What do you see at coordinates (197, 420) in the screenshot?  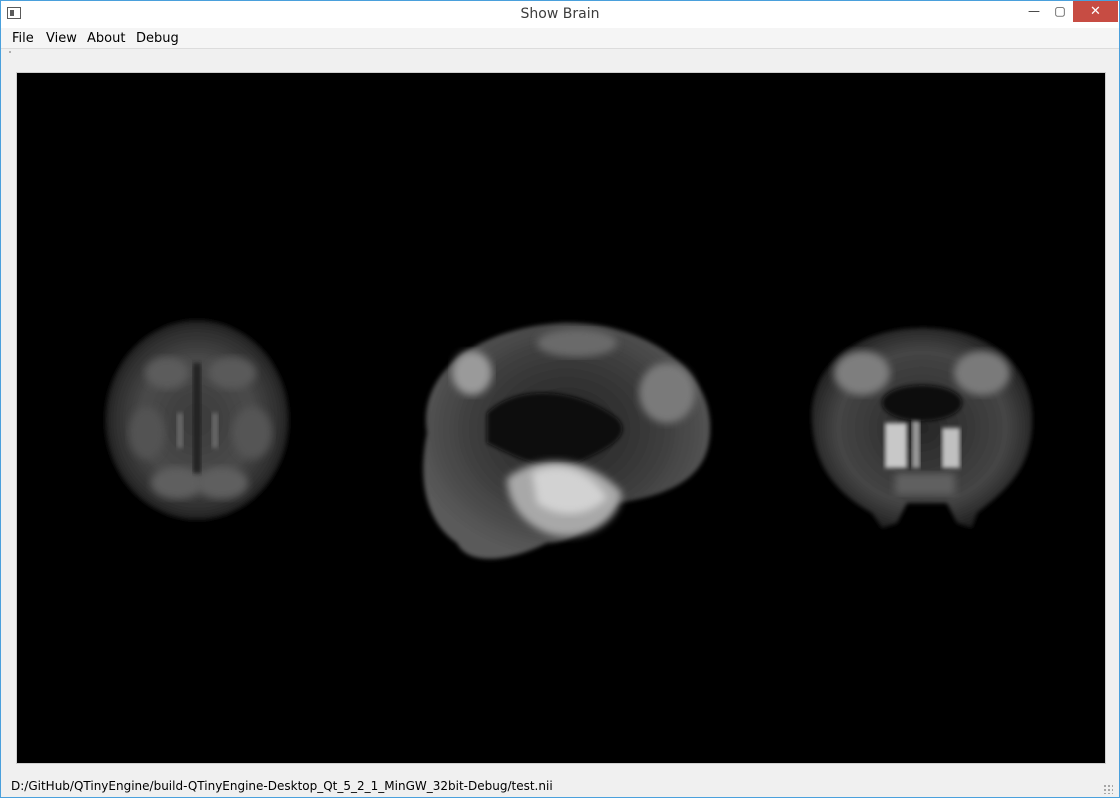 I see `axial-slice` at bounding box center [197, 420].